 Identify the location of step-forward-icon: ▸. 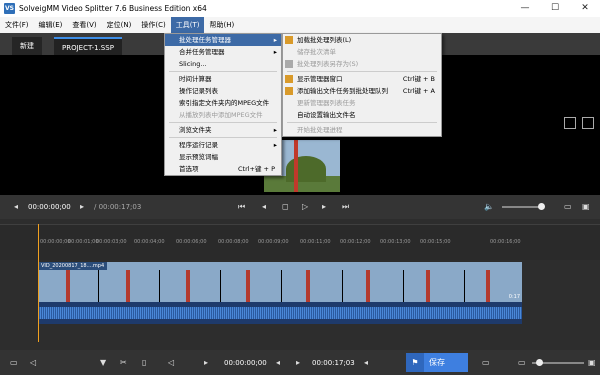
(324, 206).